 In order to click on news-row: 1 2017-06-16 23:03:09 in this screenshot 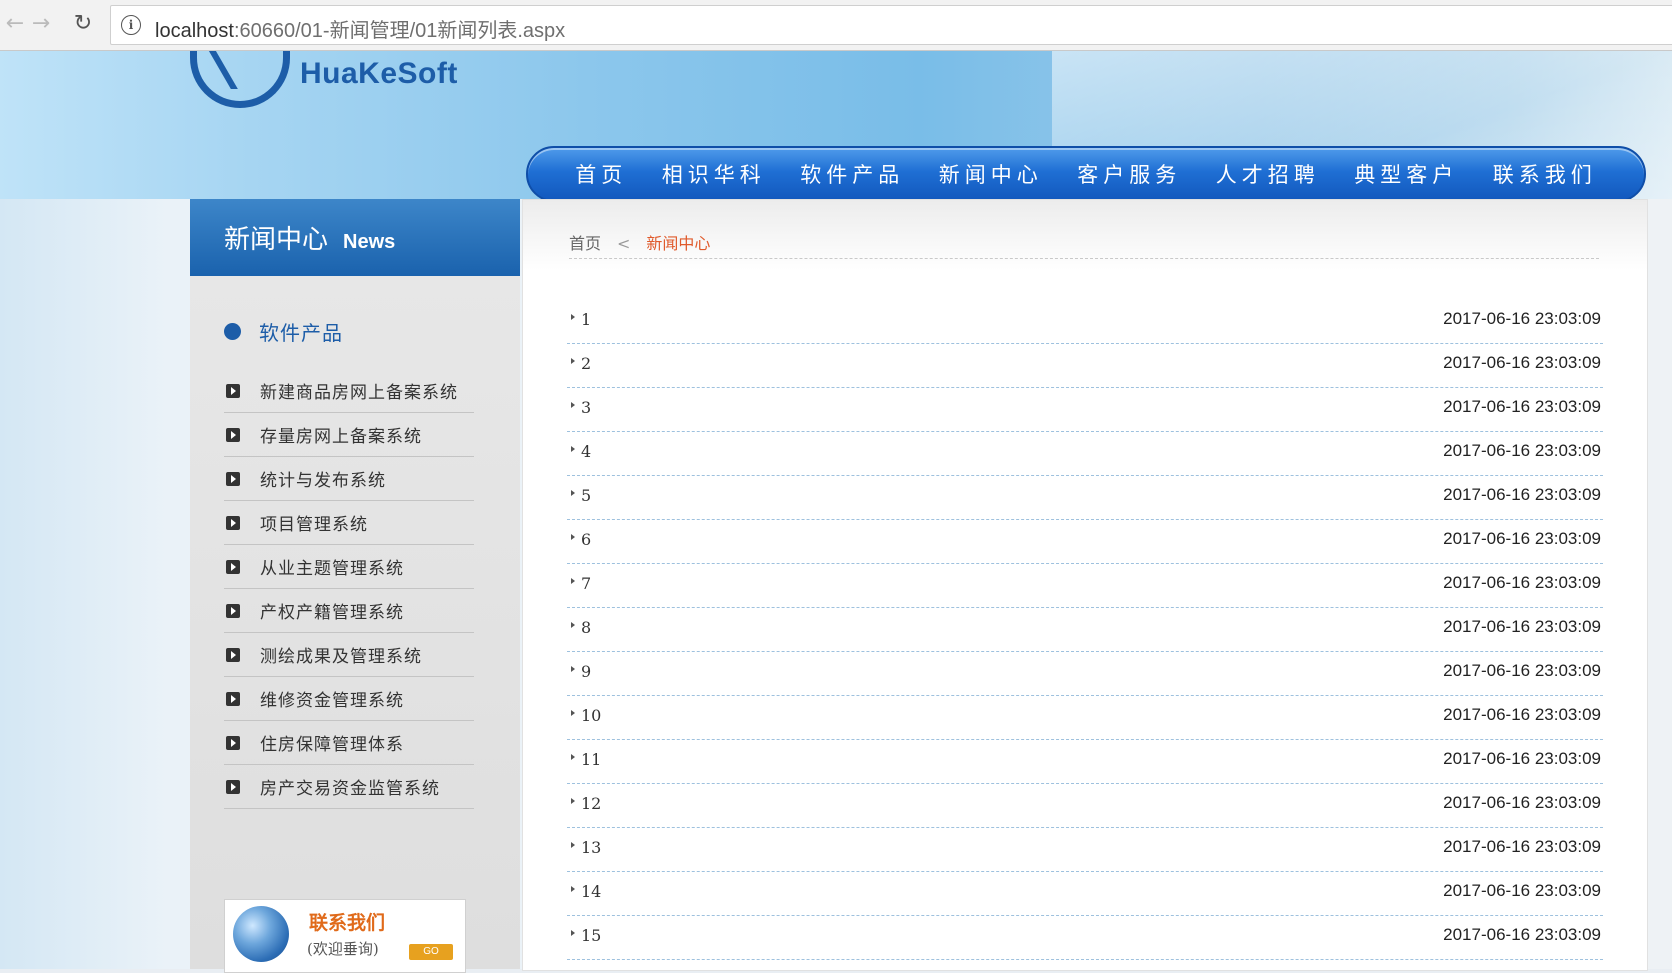, I will do `click(1085, 322)`.